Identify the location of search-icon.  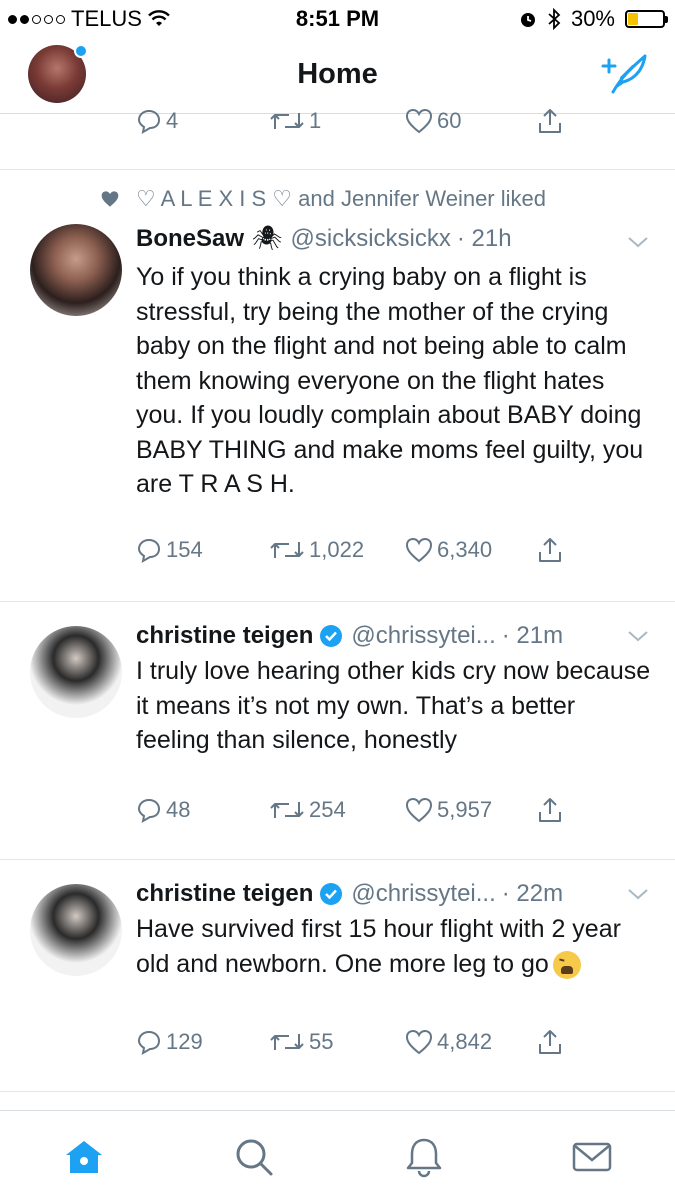
(254, 1157).